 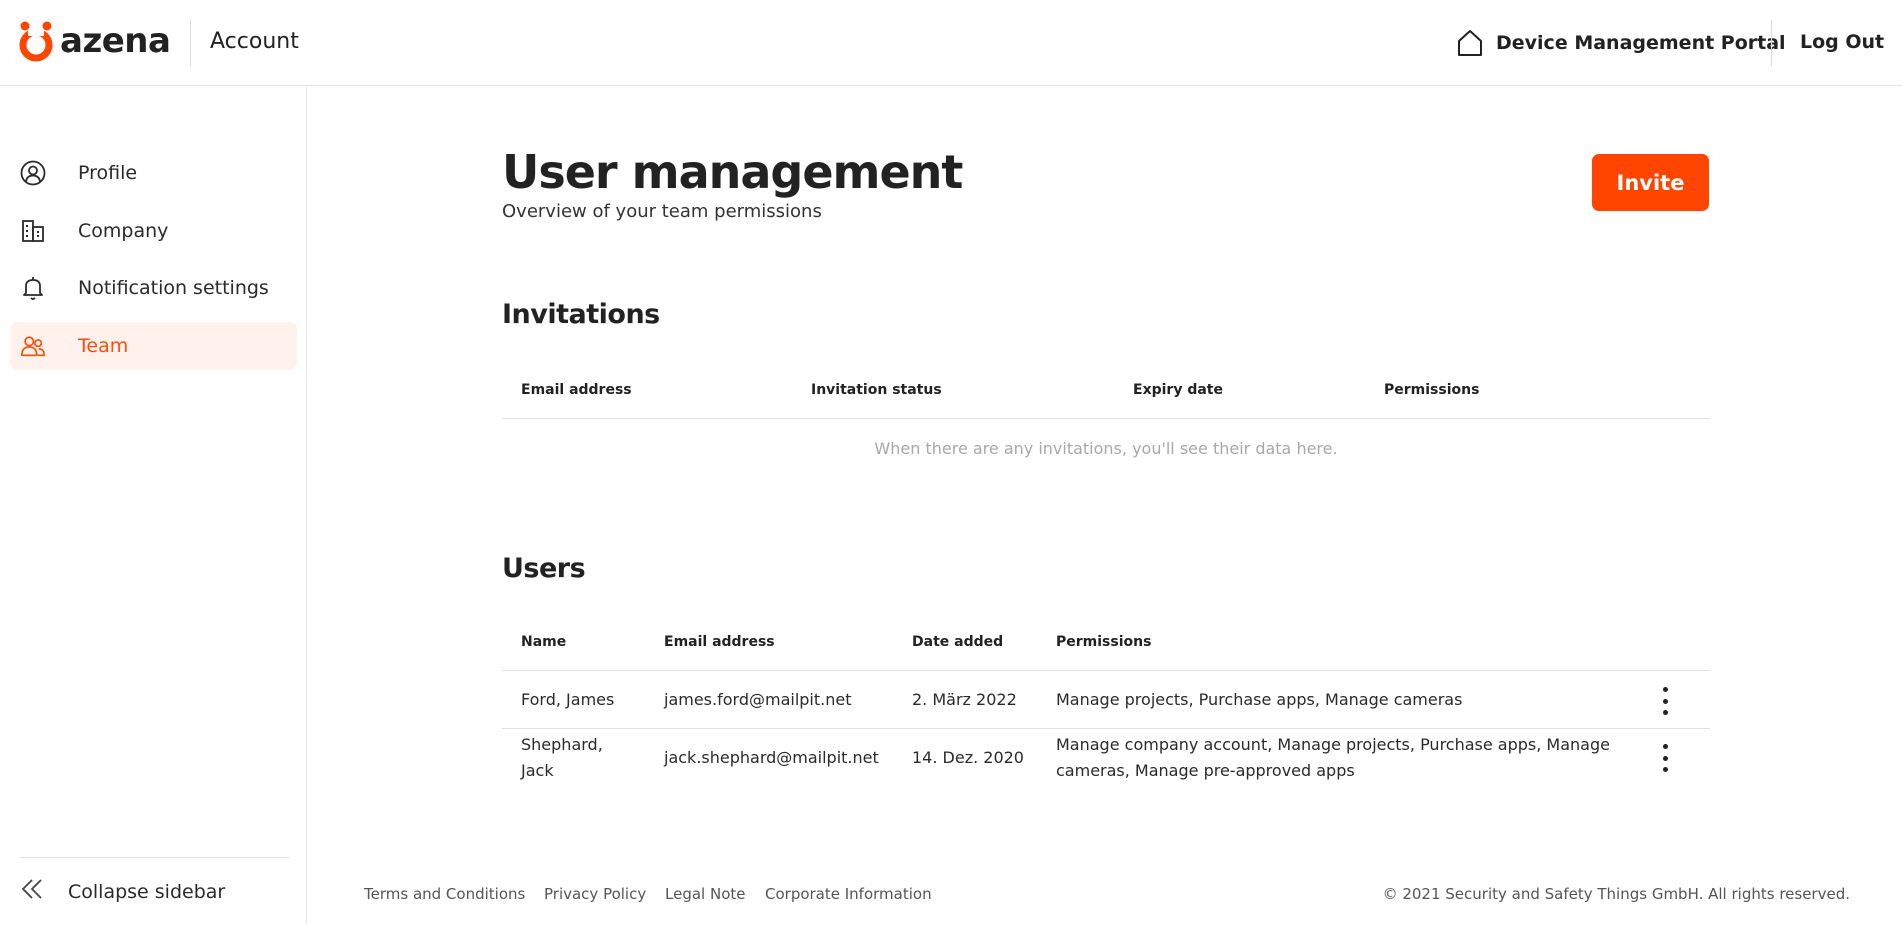 I want to click on double-chevron-left-icon, so click(x=32, y=891).